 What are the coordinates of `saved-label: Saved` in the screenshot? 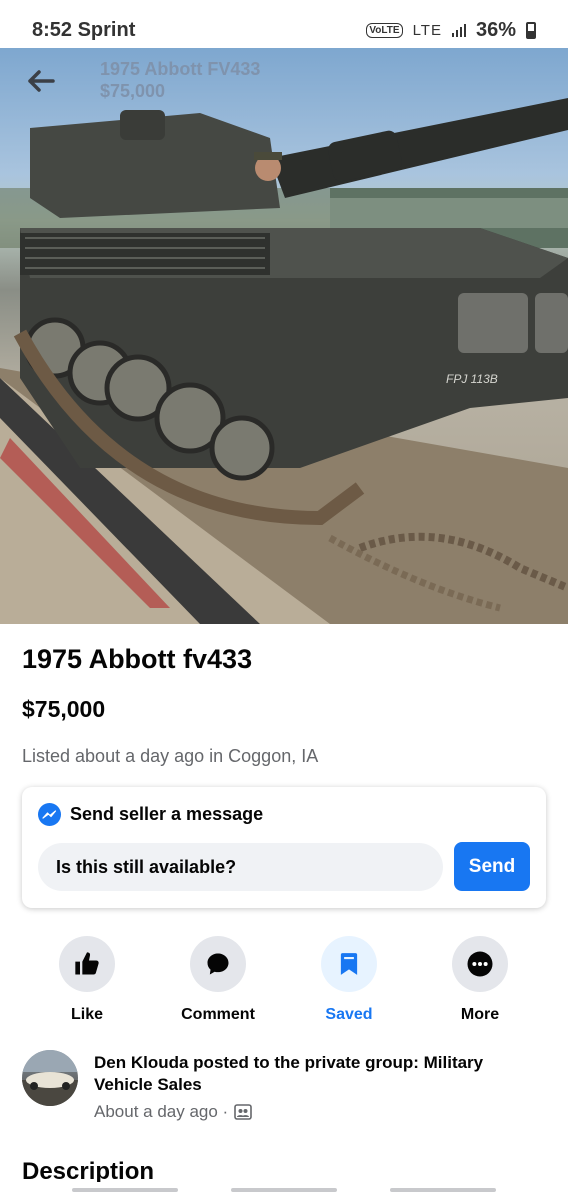 It's located at (349, 1014).